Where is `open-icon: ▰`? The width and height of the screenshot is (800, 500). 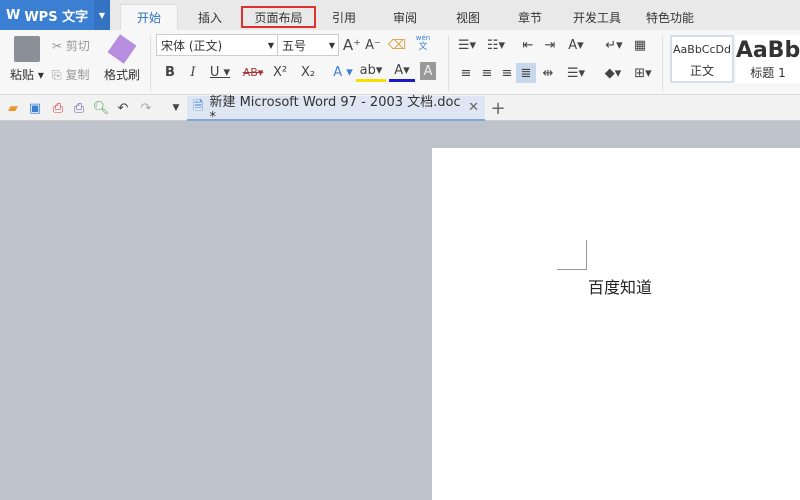 open-icon: ▰ is located at coordinates (13, 108).